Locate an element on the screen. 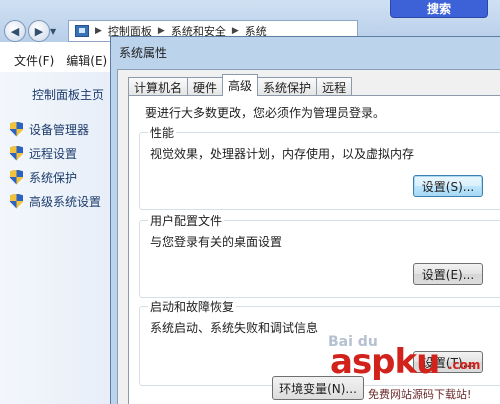 The image size is (500, 404). group-title: 性能 is located at coordinates (162, 132).